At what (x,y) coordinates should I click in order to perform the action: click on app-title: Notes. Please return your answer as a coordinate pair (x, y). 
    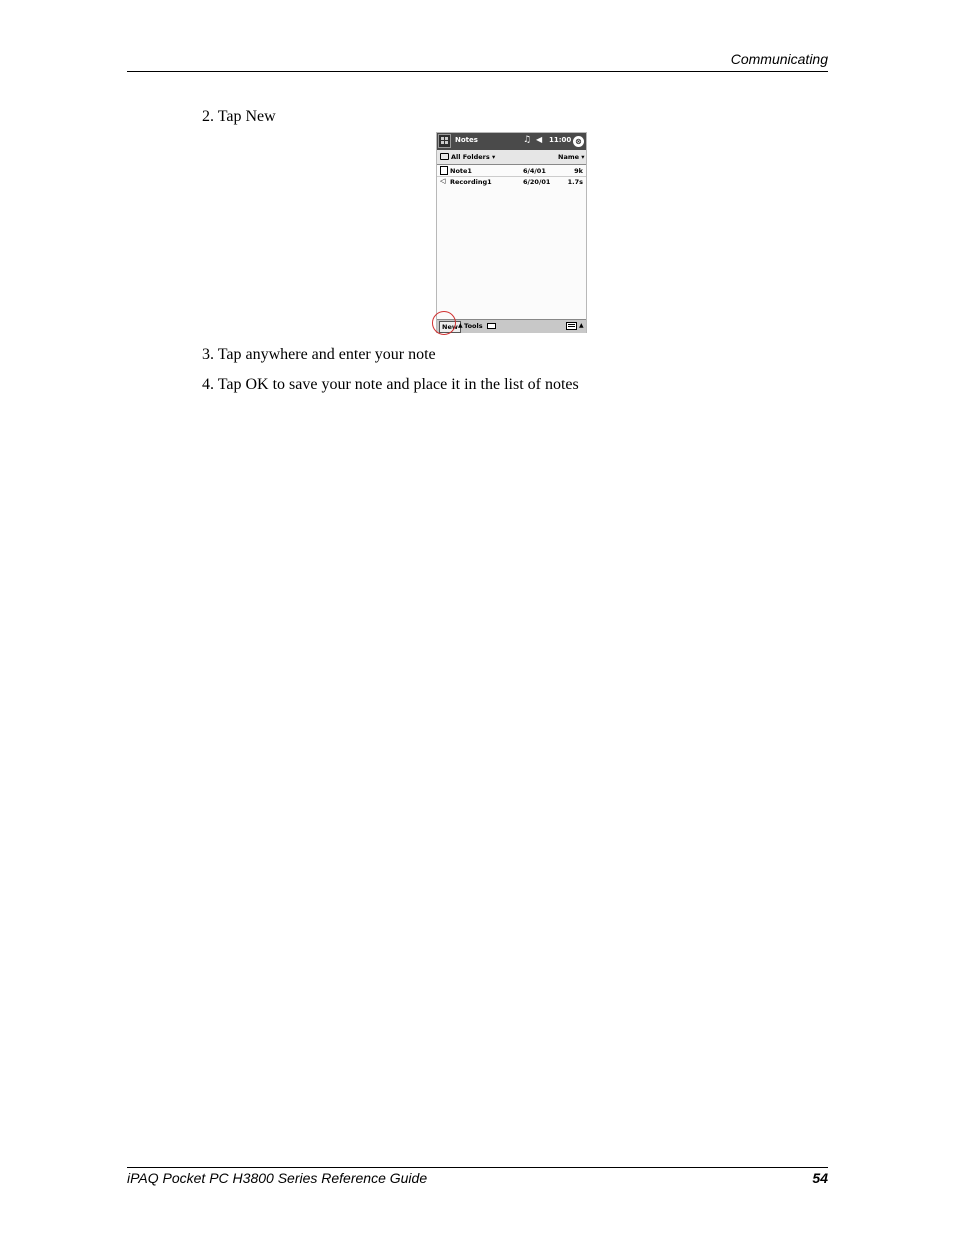
    Looking at the image, I should click on (466, 140).